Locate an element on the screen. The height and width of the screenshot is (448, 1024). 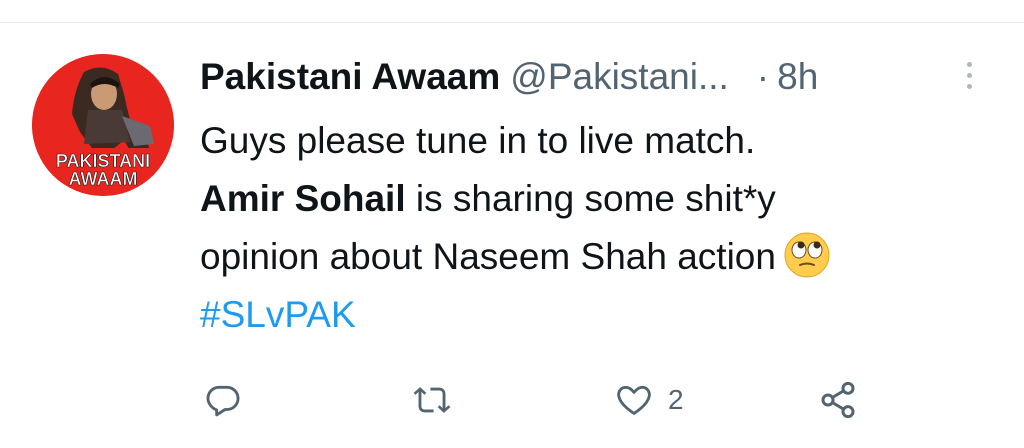
more-options-icon is located at coordinates (969, 79).